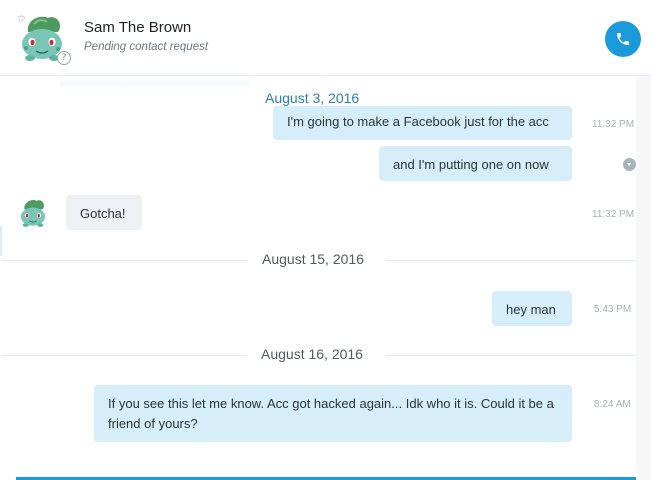 The image size is (651, 480). I want to click on date-label: August 3, 2016, so click(312, 98).